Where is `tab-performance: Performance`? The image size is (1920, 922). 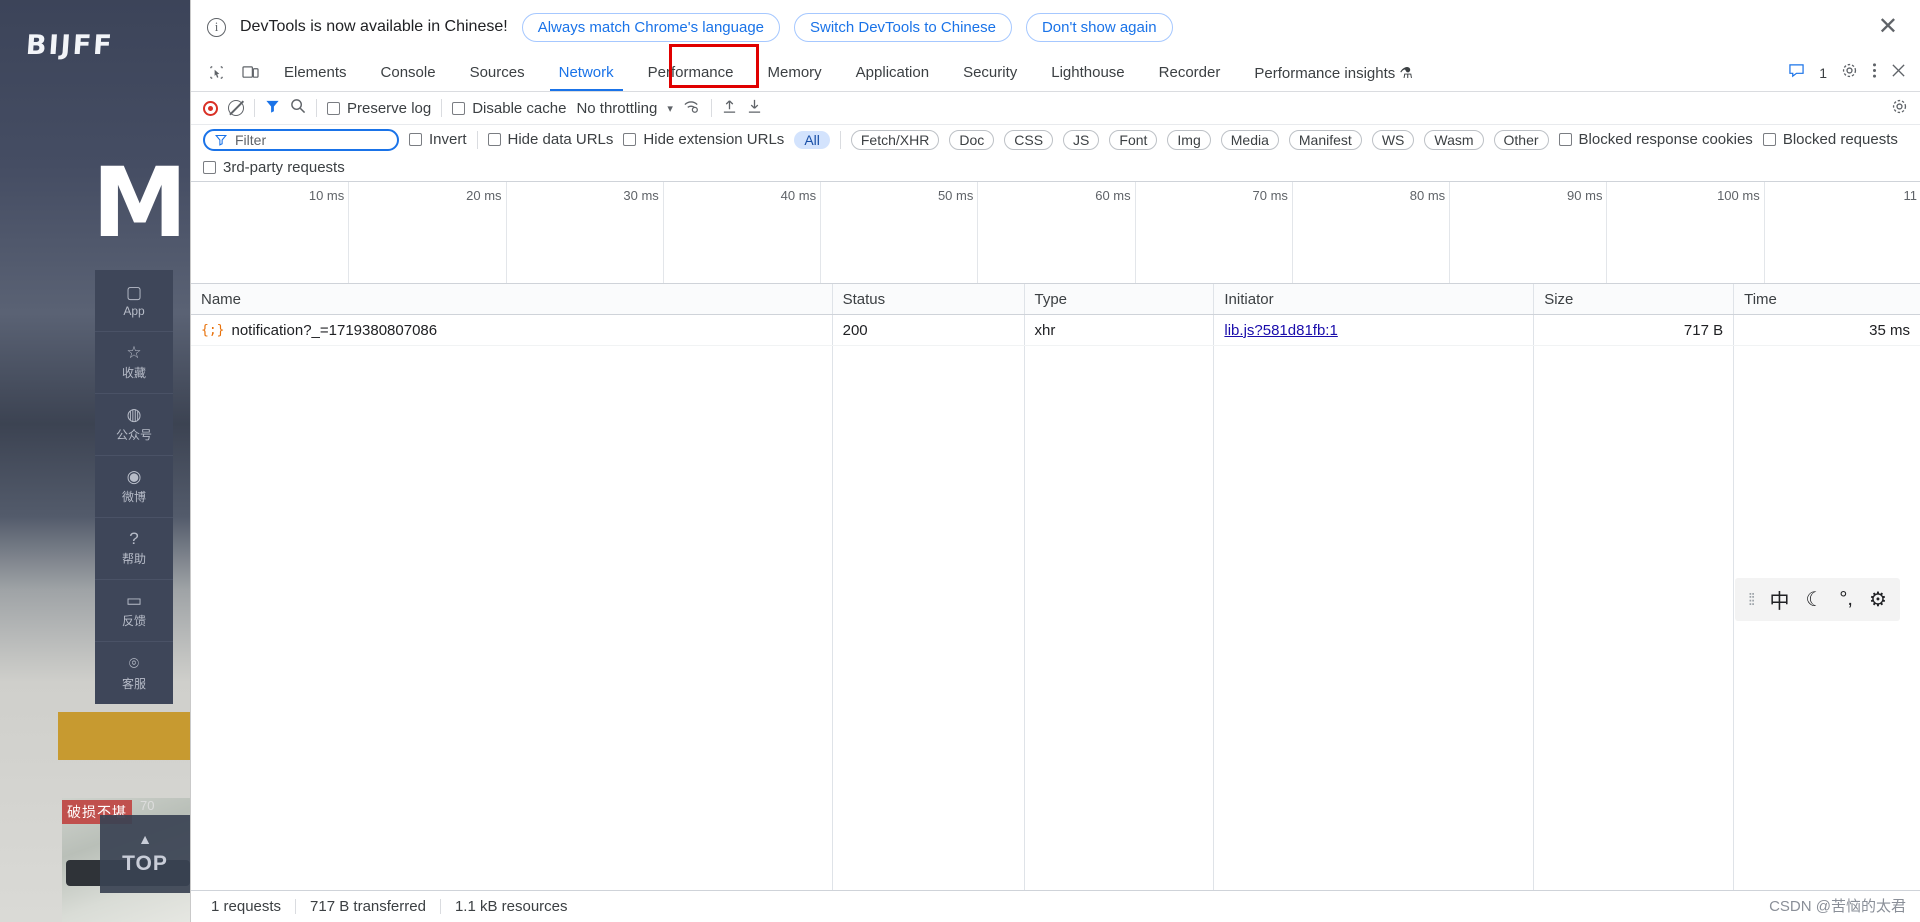 tab-performance: Performance is located at coordinates (691, 72).